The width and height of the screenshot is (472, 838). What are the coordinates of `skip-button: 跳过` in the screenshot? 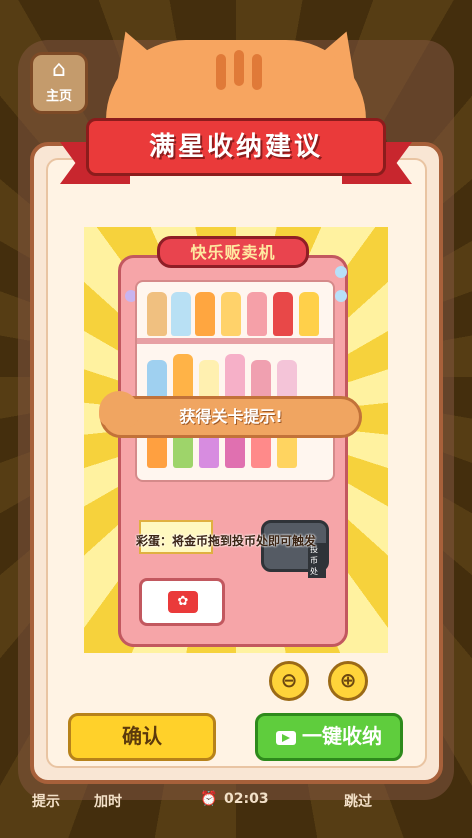 It's located at (358, 801).